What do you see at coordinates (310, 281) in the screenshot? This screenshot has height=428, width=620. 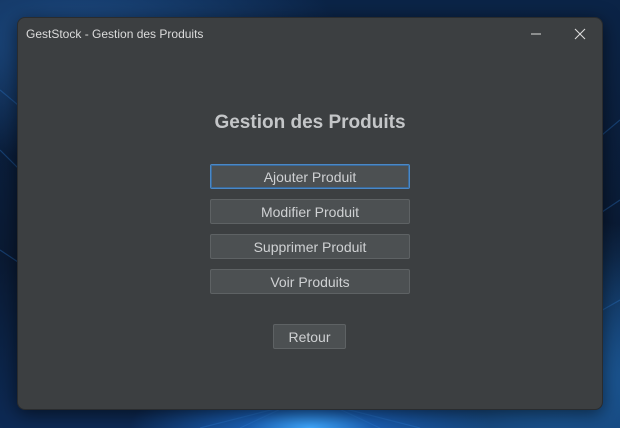 I see `view-products-button: Voir Produits` at bounding box center [310, 281].